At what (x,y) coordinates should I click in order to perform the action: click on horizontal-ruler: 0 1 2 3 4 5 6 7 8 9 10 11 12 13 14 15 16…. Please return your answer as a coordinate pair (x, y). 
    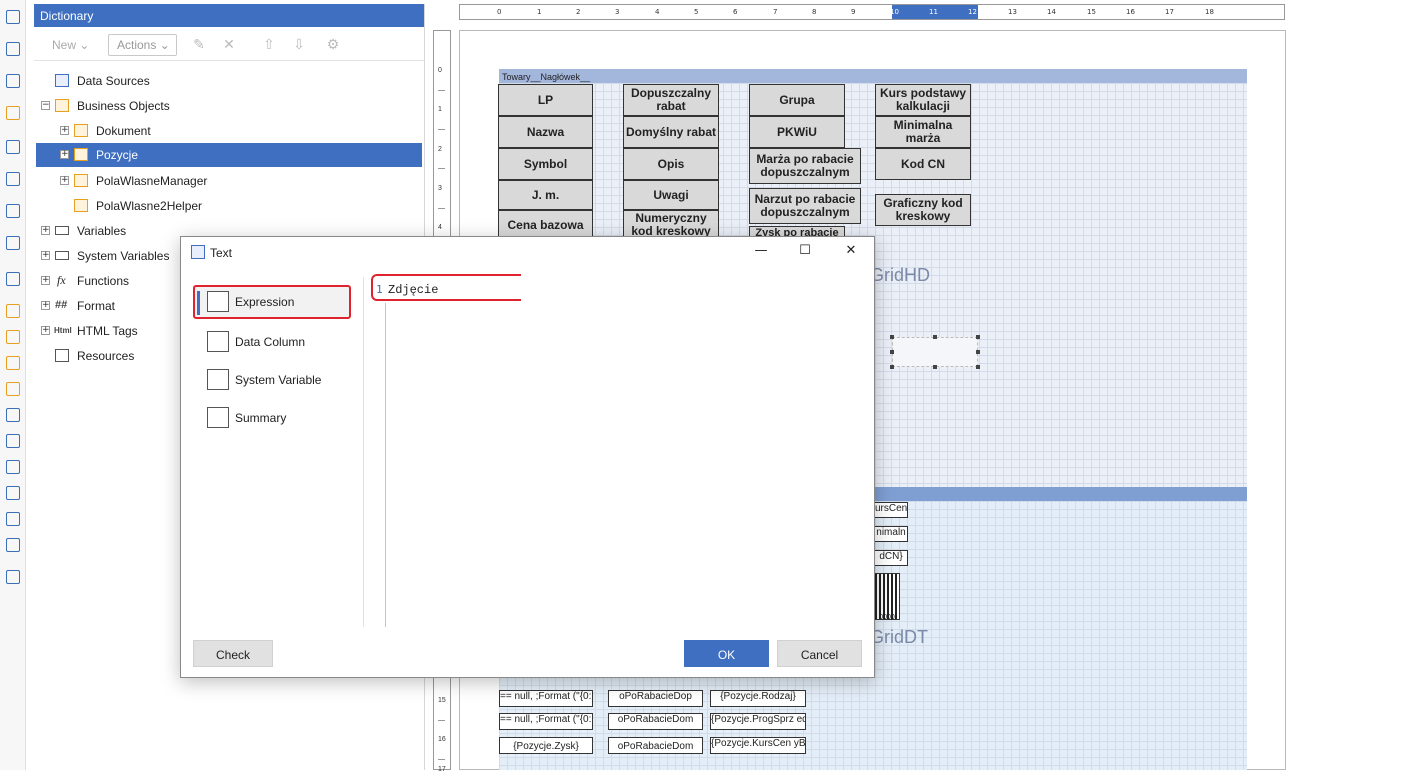
    Looking at the image, I should click on (872, 12).